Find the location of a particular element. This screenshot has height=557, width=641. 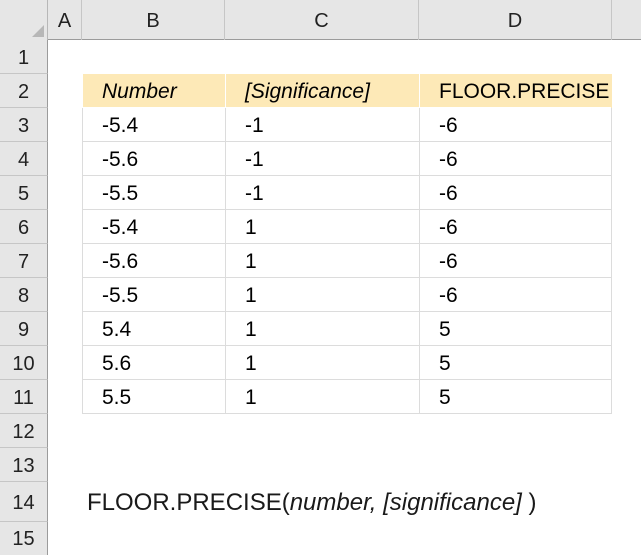

row-header-10: 10 is located at coordinates (24, 363).